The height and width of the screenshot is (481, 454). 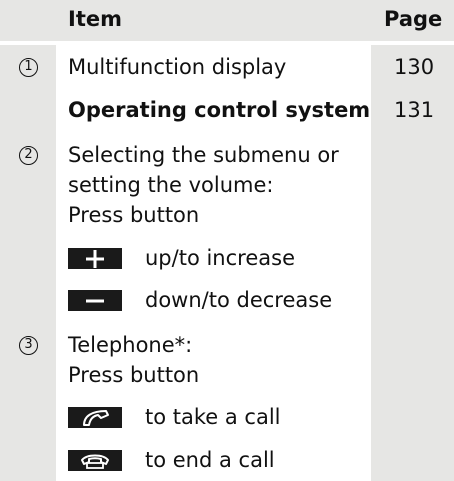 What do you see at coordinates (95, 258) in the screenshot?
I see `plus-icon` at bounding box center [95, 258].